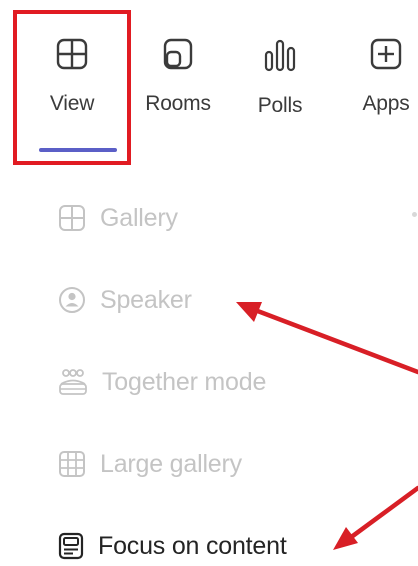  I want to click on apps-button: Apps, so click(382, 77).